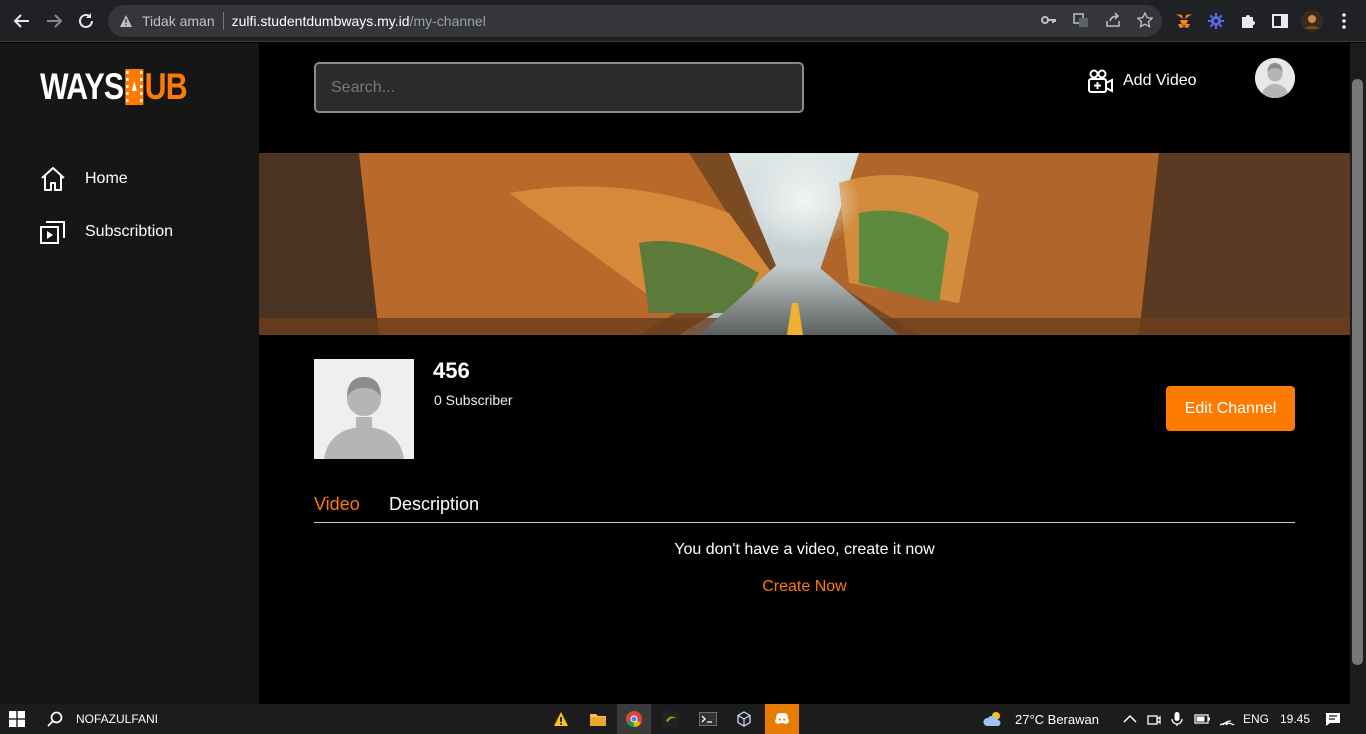 The width and height of the screenshot is (1366, 734). What do you see at coordinates (1248, 21) in the screenshot?
I see `puzzle-icon` at bounding box center [1248, 21].